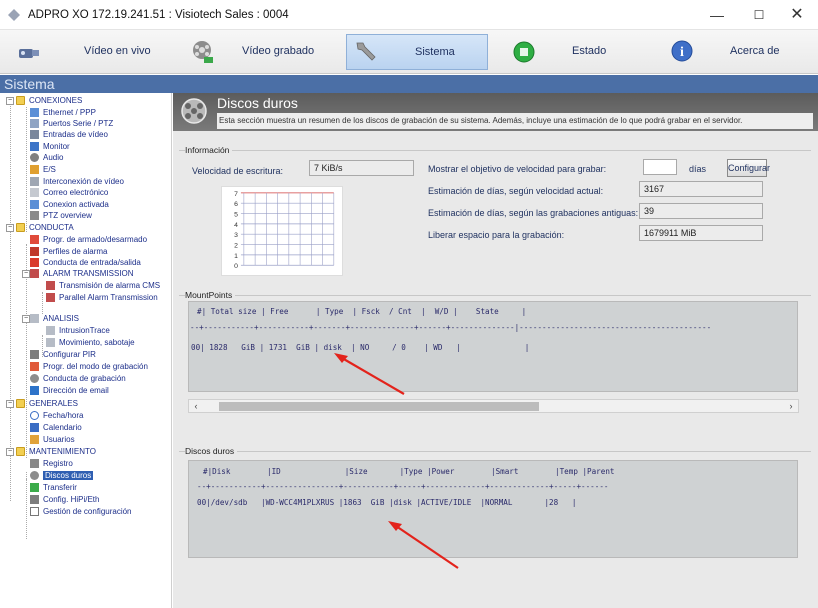 This screenshot has width=818, height=608. What do you see at coordinates (748, 168) in the screenshot?
I see `configure-button: Configurar` at bounding box center [748, 168].